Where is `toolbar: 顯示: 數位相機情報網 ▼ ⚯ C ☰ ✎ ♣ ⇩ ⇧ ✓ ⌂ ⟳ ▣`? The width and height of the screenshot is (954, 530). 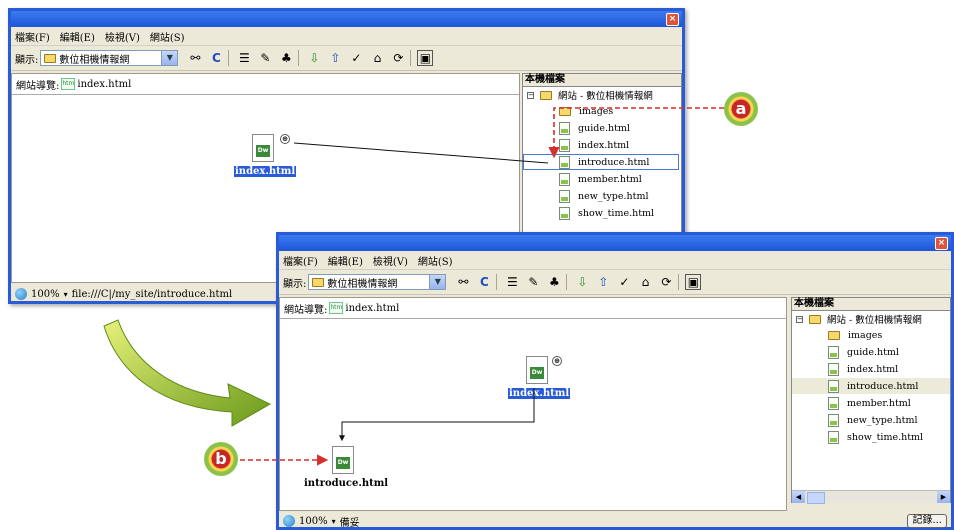 toolbar: 顯示: 數位相機情報網 ▼ ⚯ C ☰ ✎ ♣ ⇩ ⇧ ✓ ⌂ ⟳ ▣ is located at coordinates (346, 58).